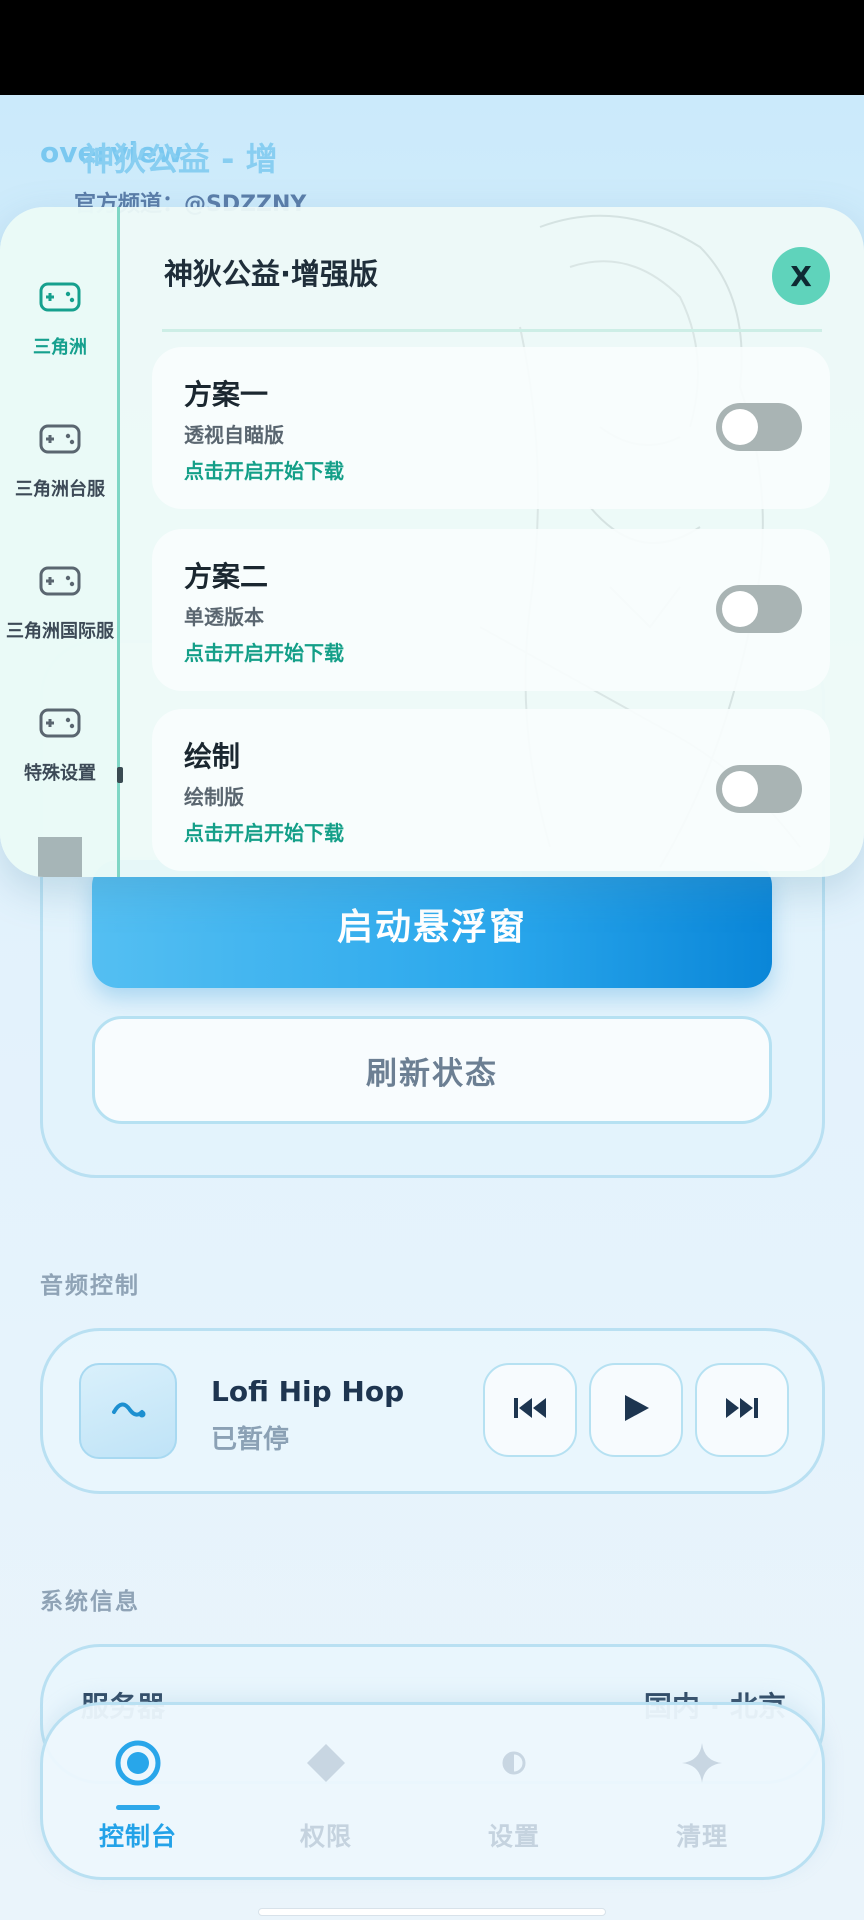  What do you see at coordinates (212, 756) in the screenshot?
I see `option-title: 绘制` at bounding box center [212, 756].